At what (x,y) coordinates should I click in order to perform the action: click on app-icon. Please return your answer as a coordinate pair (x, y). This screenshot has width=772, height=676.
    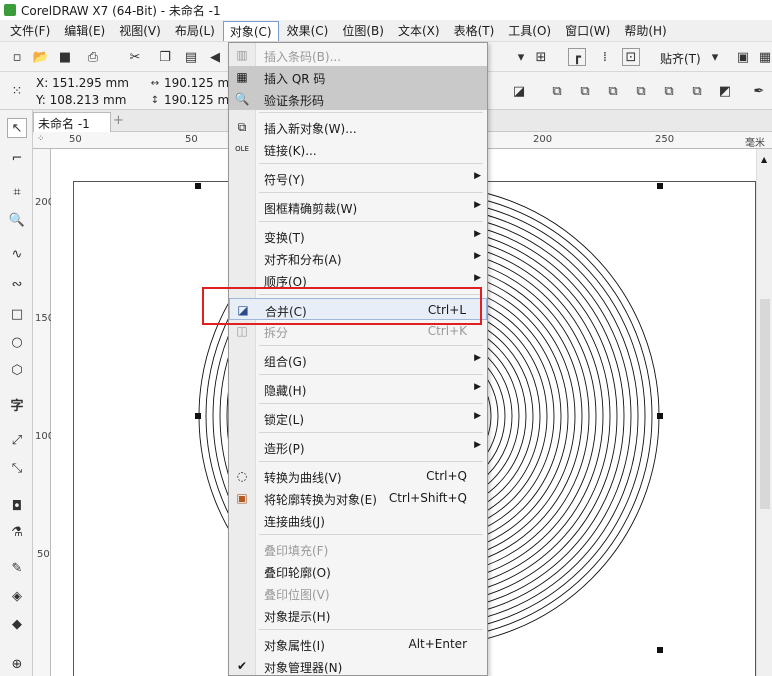
    Looking at the image, I should click on (10, 10).